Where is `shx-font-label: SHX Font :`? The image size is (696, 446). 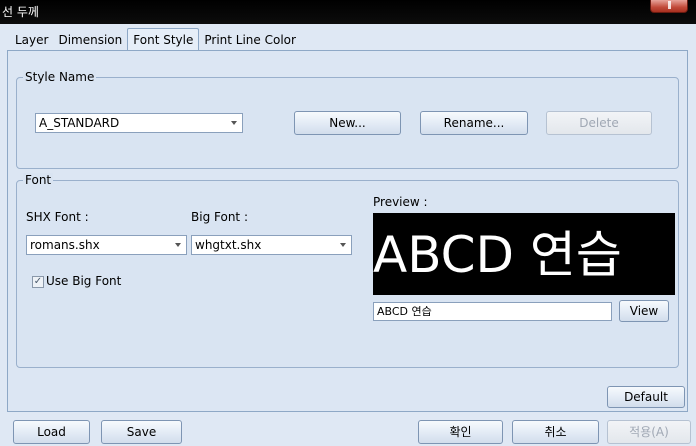 shx-font-label: SHX Font : is located at coordinates (57, 217).